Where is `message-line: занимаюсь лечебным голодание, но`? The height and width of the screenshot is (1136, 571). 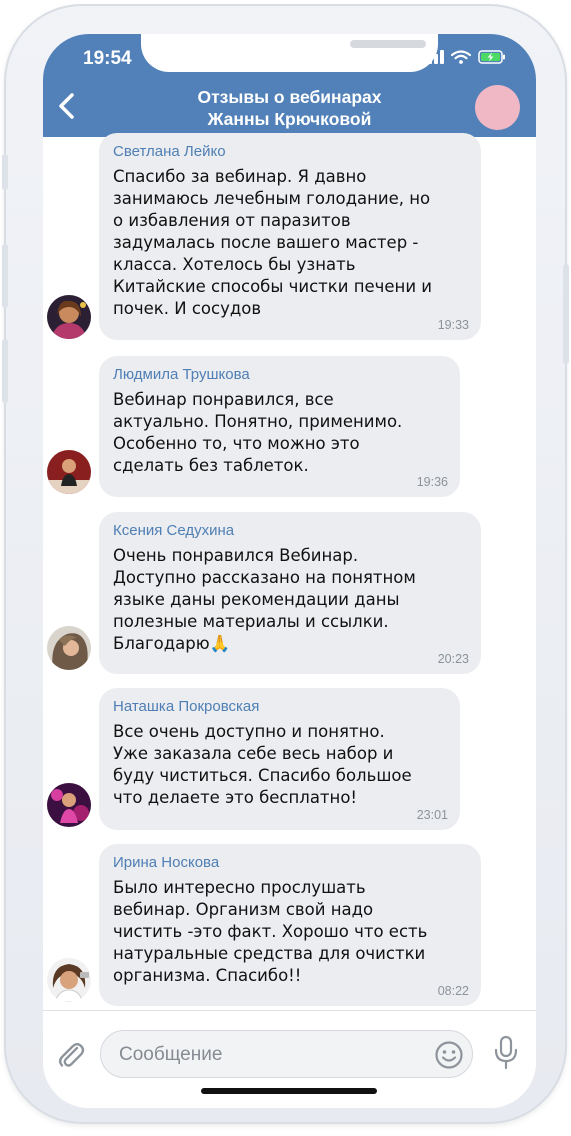
message-line: занимаюсь лечебным голодание, но is located at coordinates (272, 198).